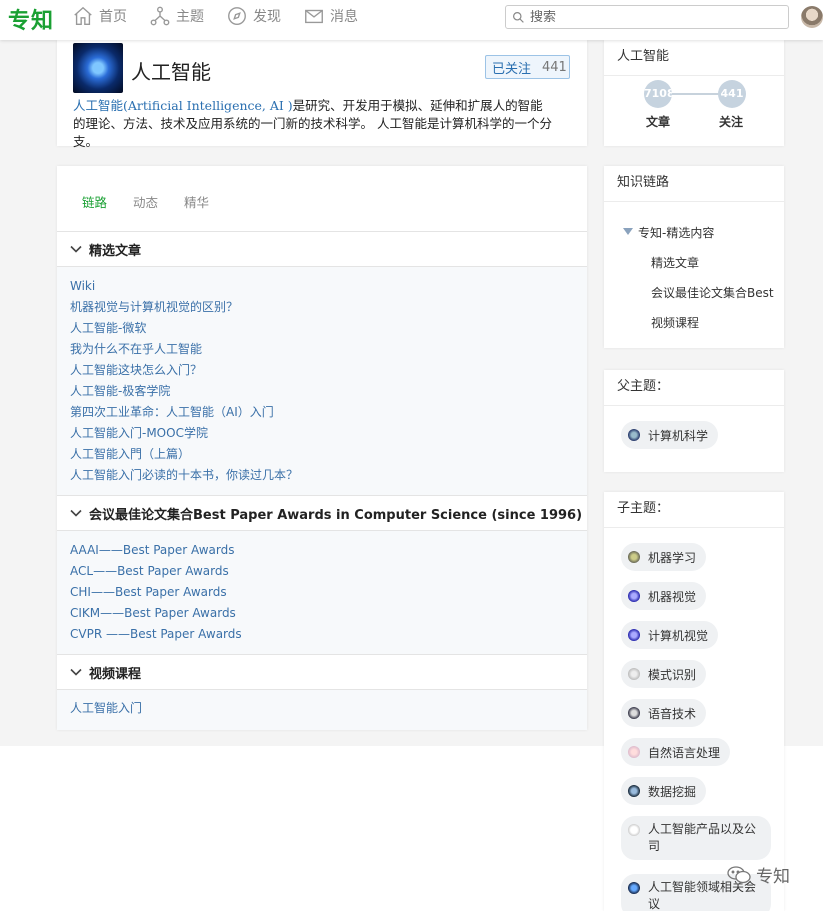 This screenshot has width=823, height=911. Describe the element at coordinates (812, 17) in the screenshot. I see `user-avatar` at that location.